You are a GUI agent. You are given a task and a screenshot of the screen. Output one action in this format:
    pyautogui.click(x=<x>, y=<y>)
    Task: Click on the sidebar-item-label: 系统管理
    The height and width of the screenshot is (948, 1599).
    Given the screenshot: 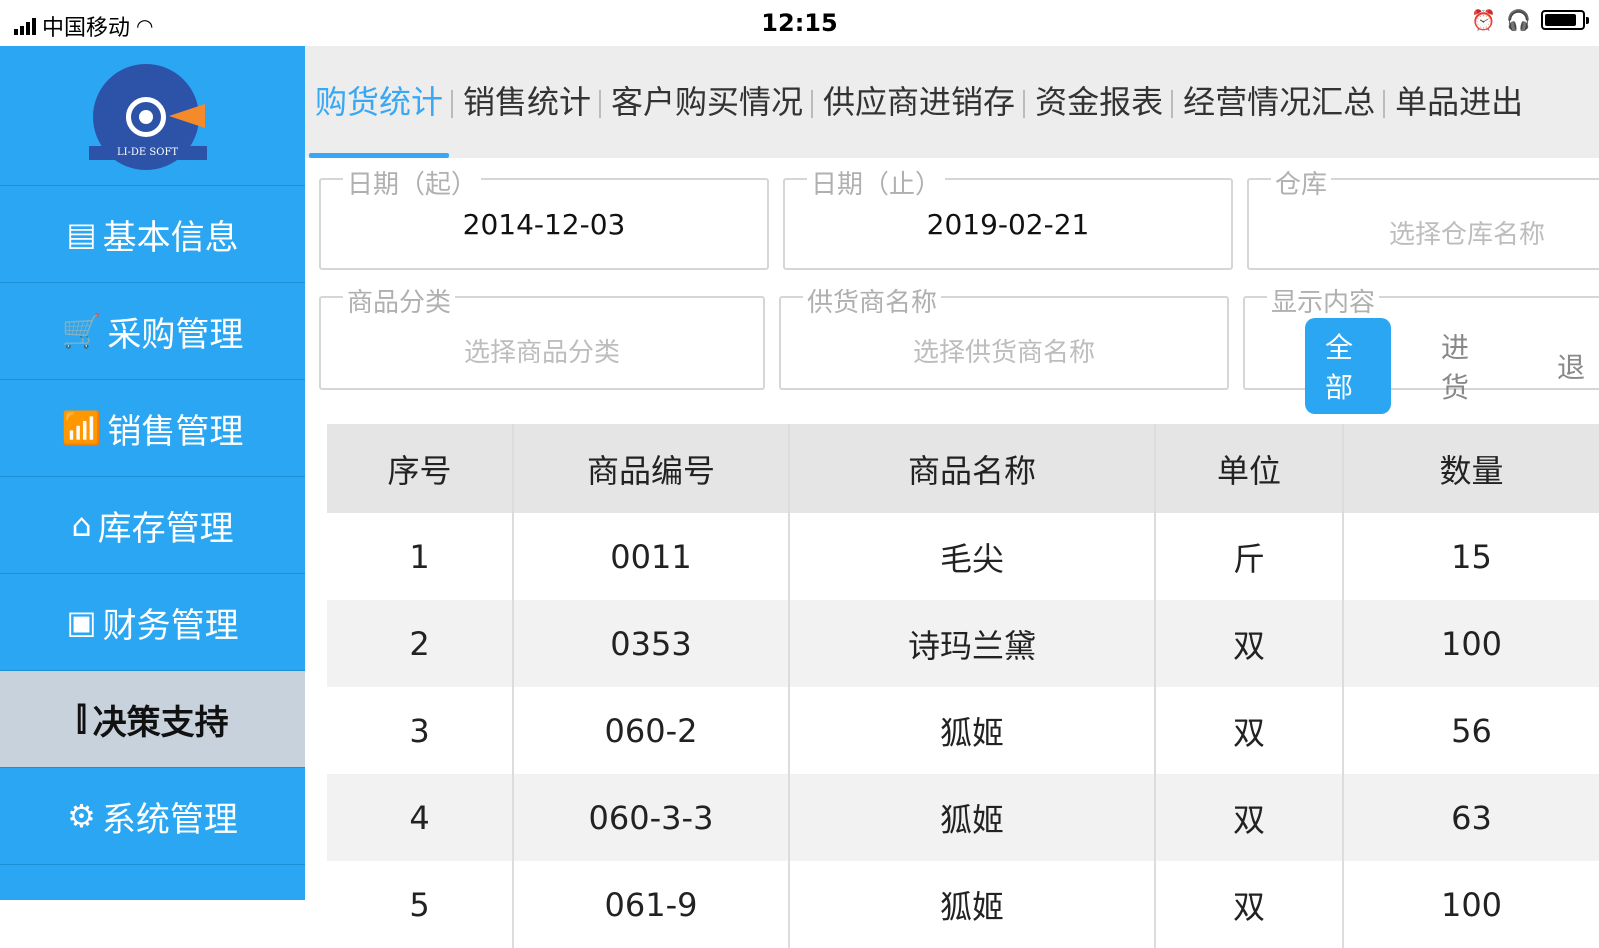 What is the action you would take?
    pyautogui.click(x=169, y=819)
    